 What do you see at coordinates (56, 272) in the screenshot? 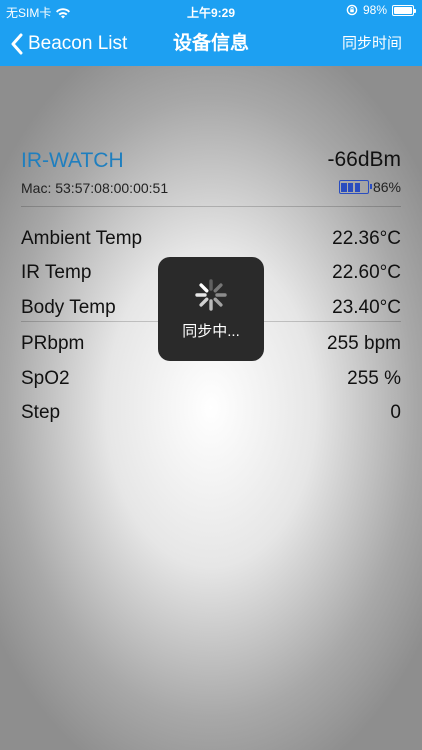
I see `reading-label: IR Temp` at bounding box center [56, 272].